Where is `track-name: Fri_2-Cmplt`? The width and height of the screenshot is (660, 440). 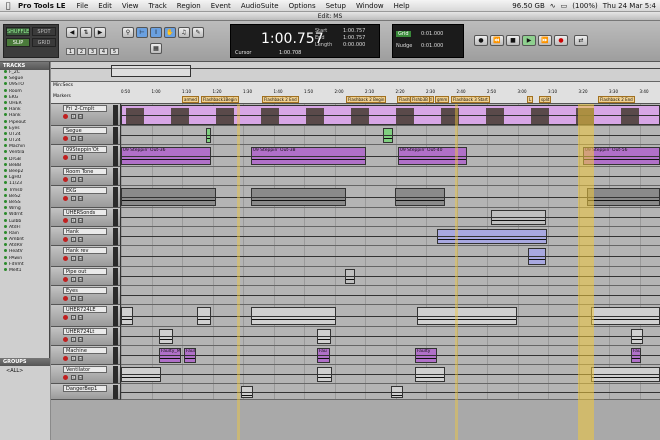 track-name: Fri_2-Cmplt is located at coordinates (85, 108).